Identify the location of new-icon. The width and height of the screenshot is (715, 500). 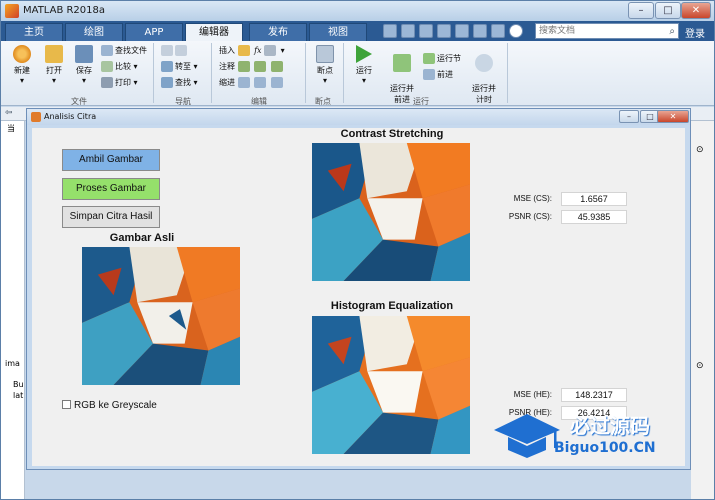
(22, 54).